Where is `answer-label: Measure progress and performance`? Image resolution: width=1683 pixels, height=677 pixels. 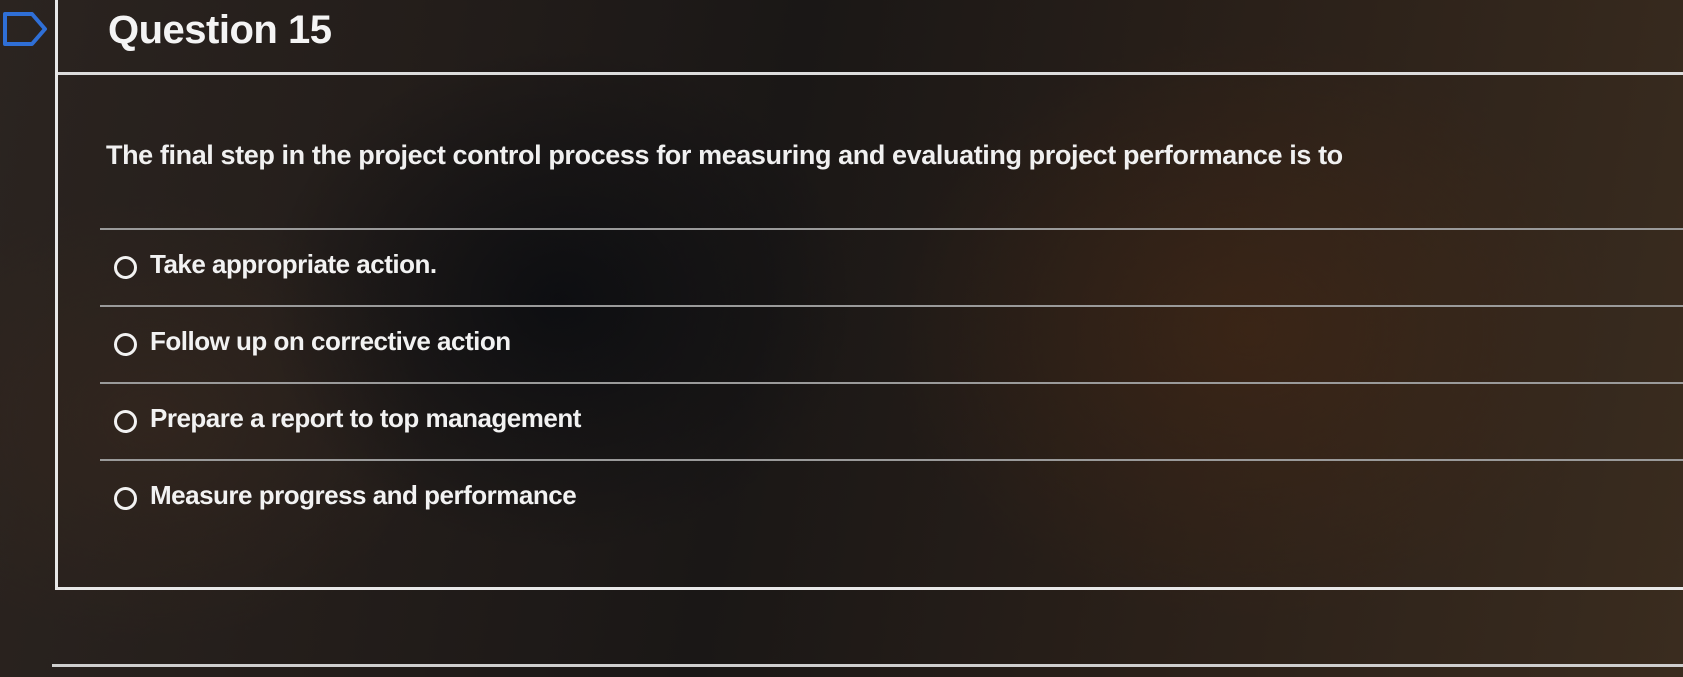
answer-label: Measure progress and performance is located at coordinates (363, 495).